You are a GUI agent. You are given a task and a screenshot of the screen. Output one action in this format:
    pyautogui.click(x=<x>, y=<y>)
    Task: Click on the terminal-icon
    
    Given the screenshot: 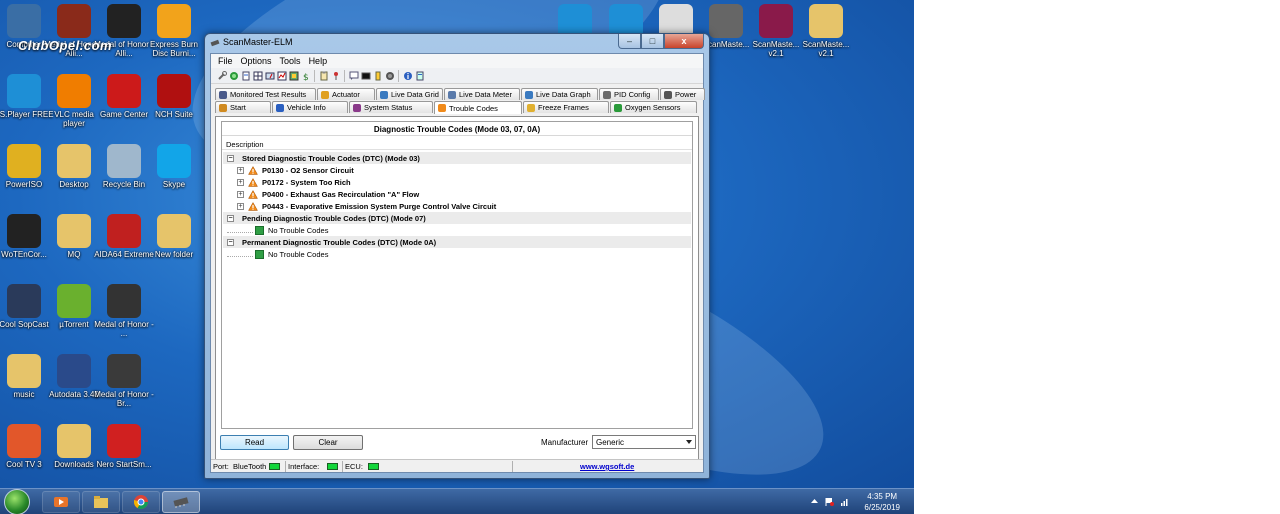 What is the action you would take?
    pyautogui.click(x=366, y=76)
    